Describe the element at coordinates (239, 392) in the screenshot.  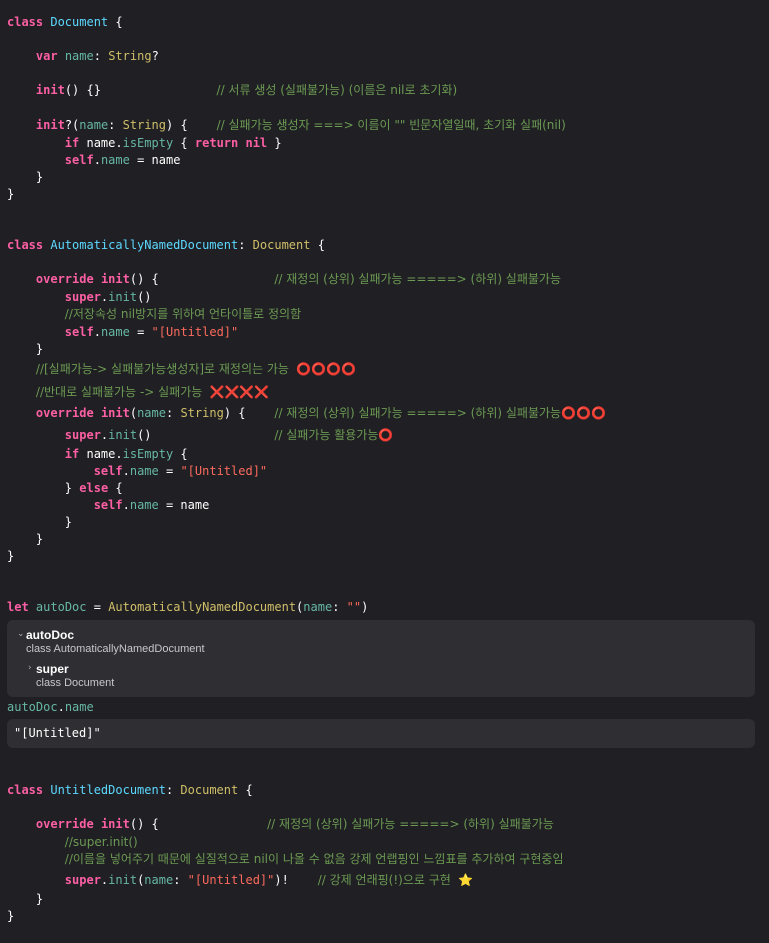
I see `red-cross-icon: ❌❌❌❌` at that location.